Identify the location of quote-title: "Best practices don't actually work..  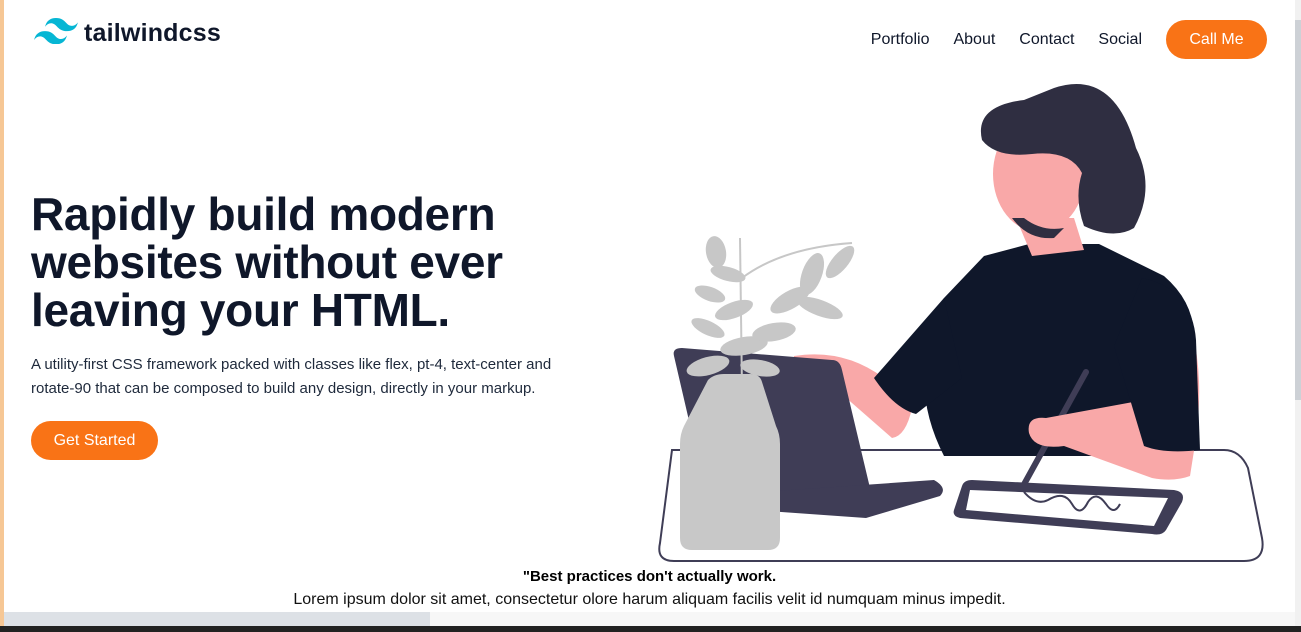
(649, 576).